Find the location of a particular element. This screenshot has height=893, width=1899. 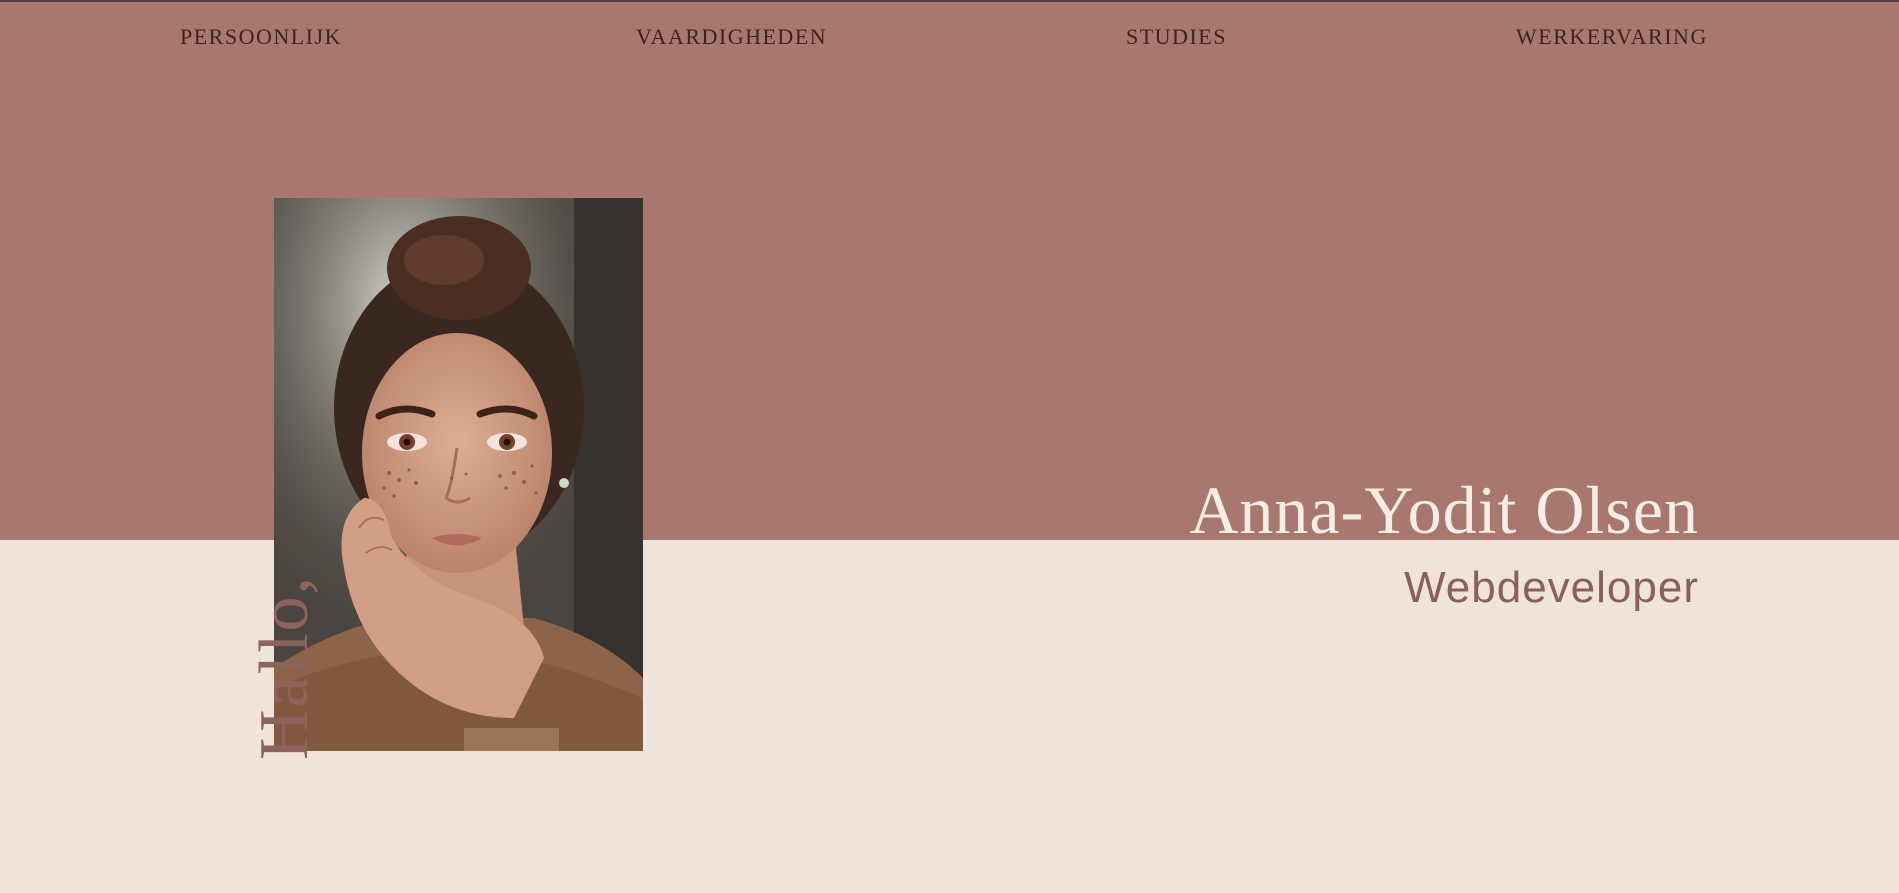

nav-item-werkervaring: WERKERVARING is located at coordinates (1612, 37).